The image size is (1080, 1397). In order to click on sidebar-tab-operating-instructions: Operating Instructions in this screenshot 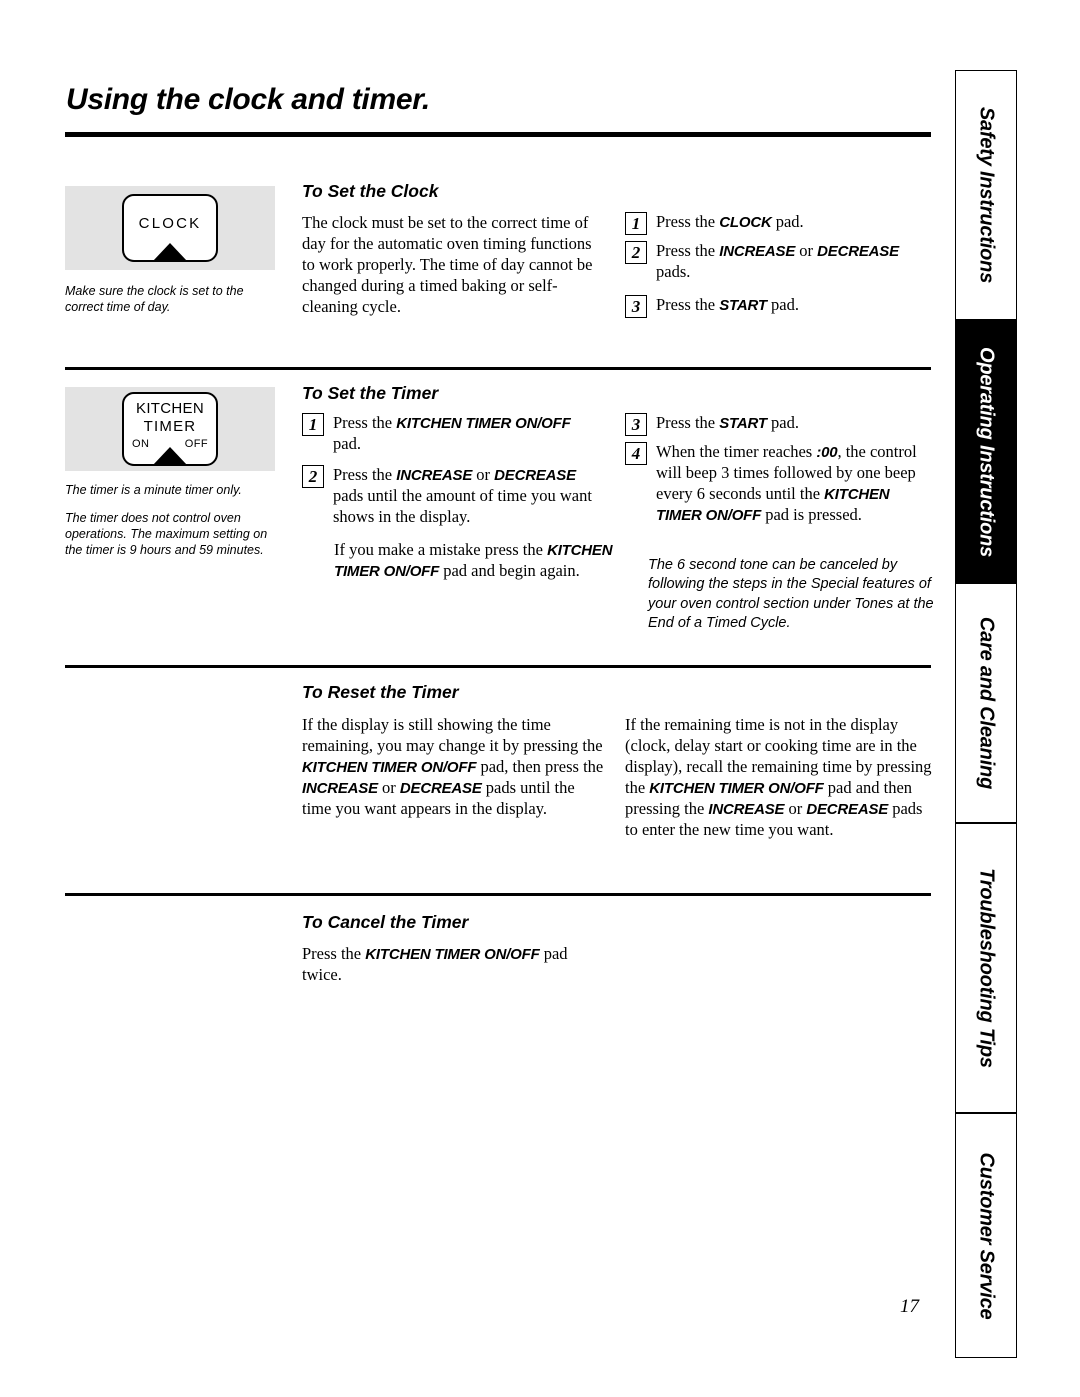, I will do `click(986, 451)`.